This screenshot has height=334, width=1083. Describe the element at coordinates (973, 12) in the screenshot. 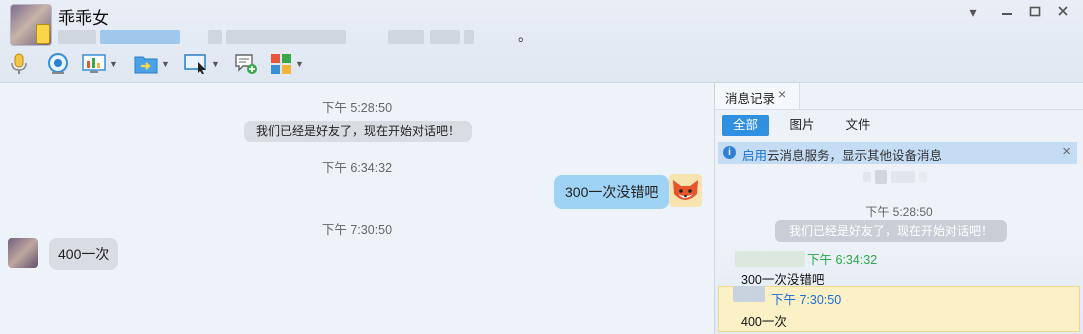

I see `dropdown-icon: ▾` at that location.